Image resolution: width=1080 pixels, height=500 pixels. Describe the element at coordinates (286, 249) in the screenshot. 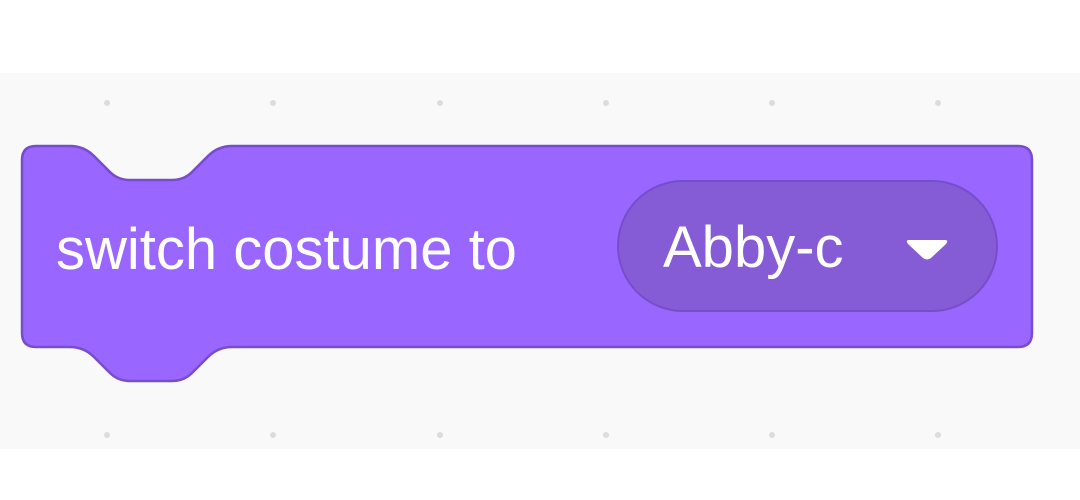

I see `block-label: switch costume to` at that location.